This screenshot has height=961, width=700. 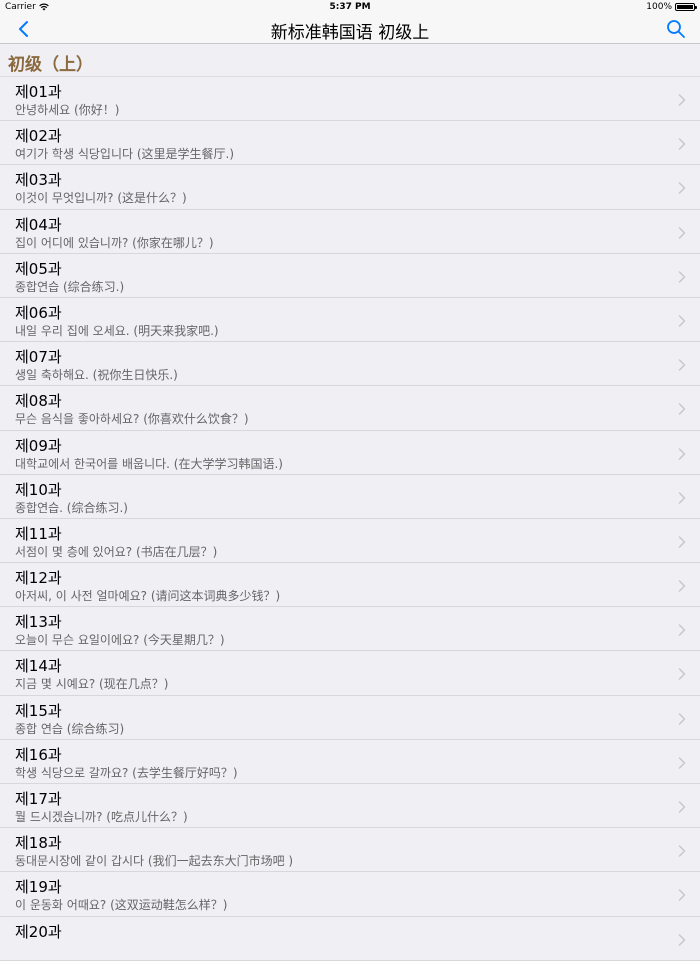 I want to click on list-item: 제17과뭘 드시겠습니까? (吃点儿什么？), so click(x=350, y=806).